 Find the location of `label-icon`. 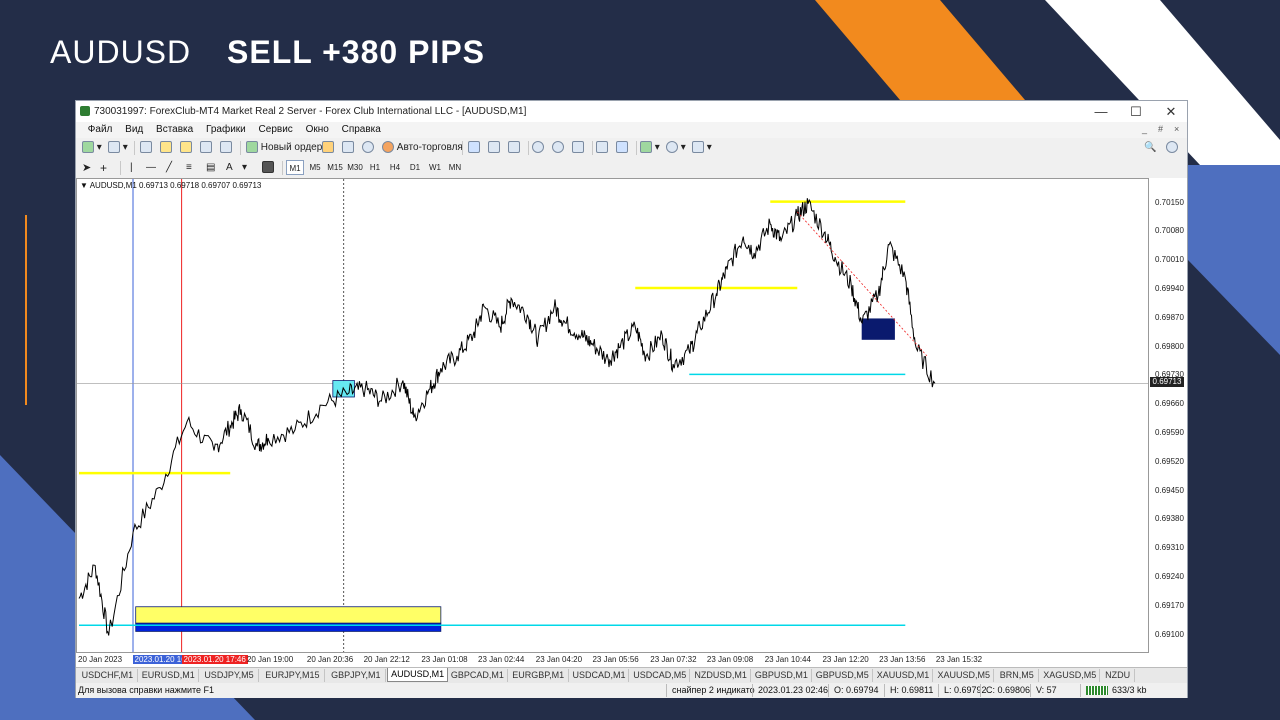

label-icon is located at coordinates (268, 168).